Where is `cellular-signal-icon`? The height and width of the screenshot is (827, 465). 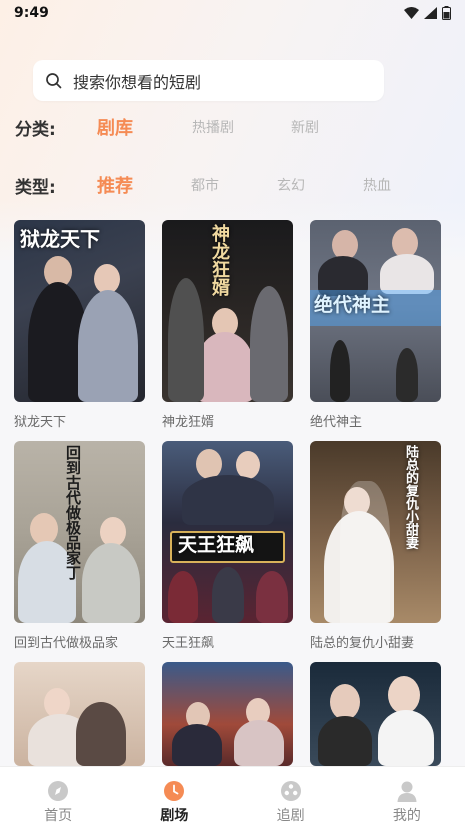 cellular-signal-icon is located at coordinates (430, 13).